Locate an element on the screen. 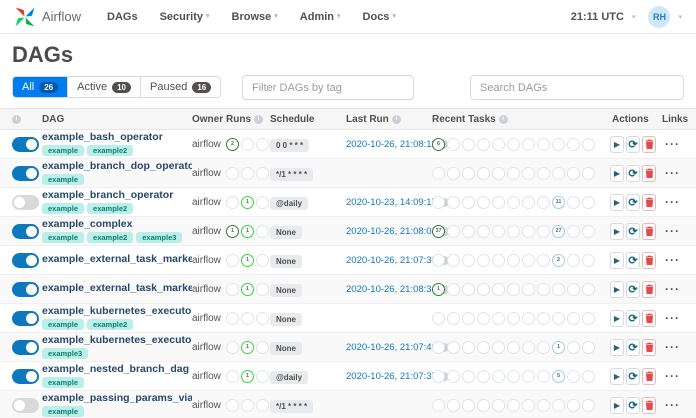 This screenshot has height=418, width=696. dag-tag: example2 is located at coordinates (110, 208).